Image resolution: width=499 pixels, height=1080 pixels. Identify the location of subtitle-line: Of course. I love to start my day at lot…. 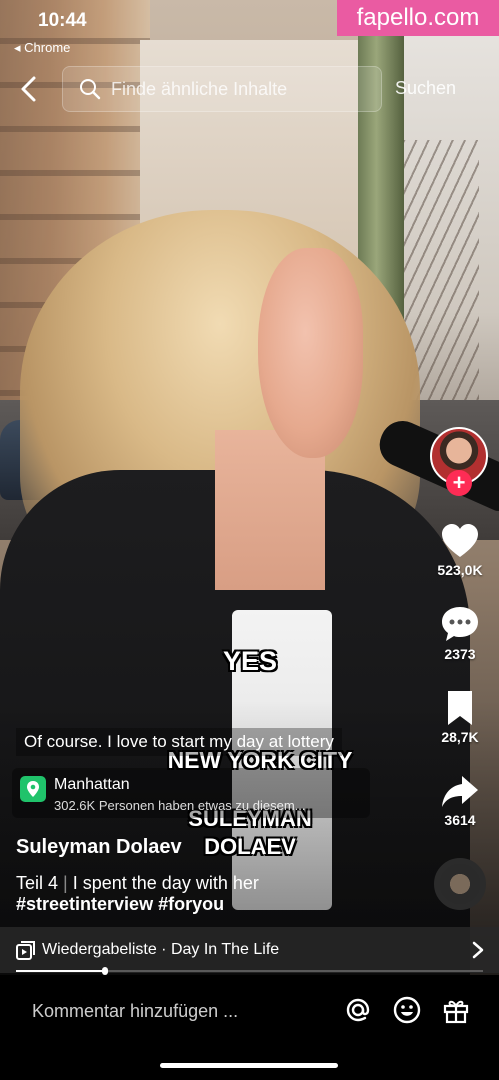
(179, 742).